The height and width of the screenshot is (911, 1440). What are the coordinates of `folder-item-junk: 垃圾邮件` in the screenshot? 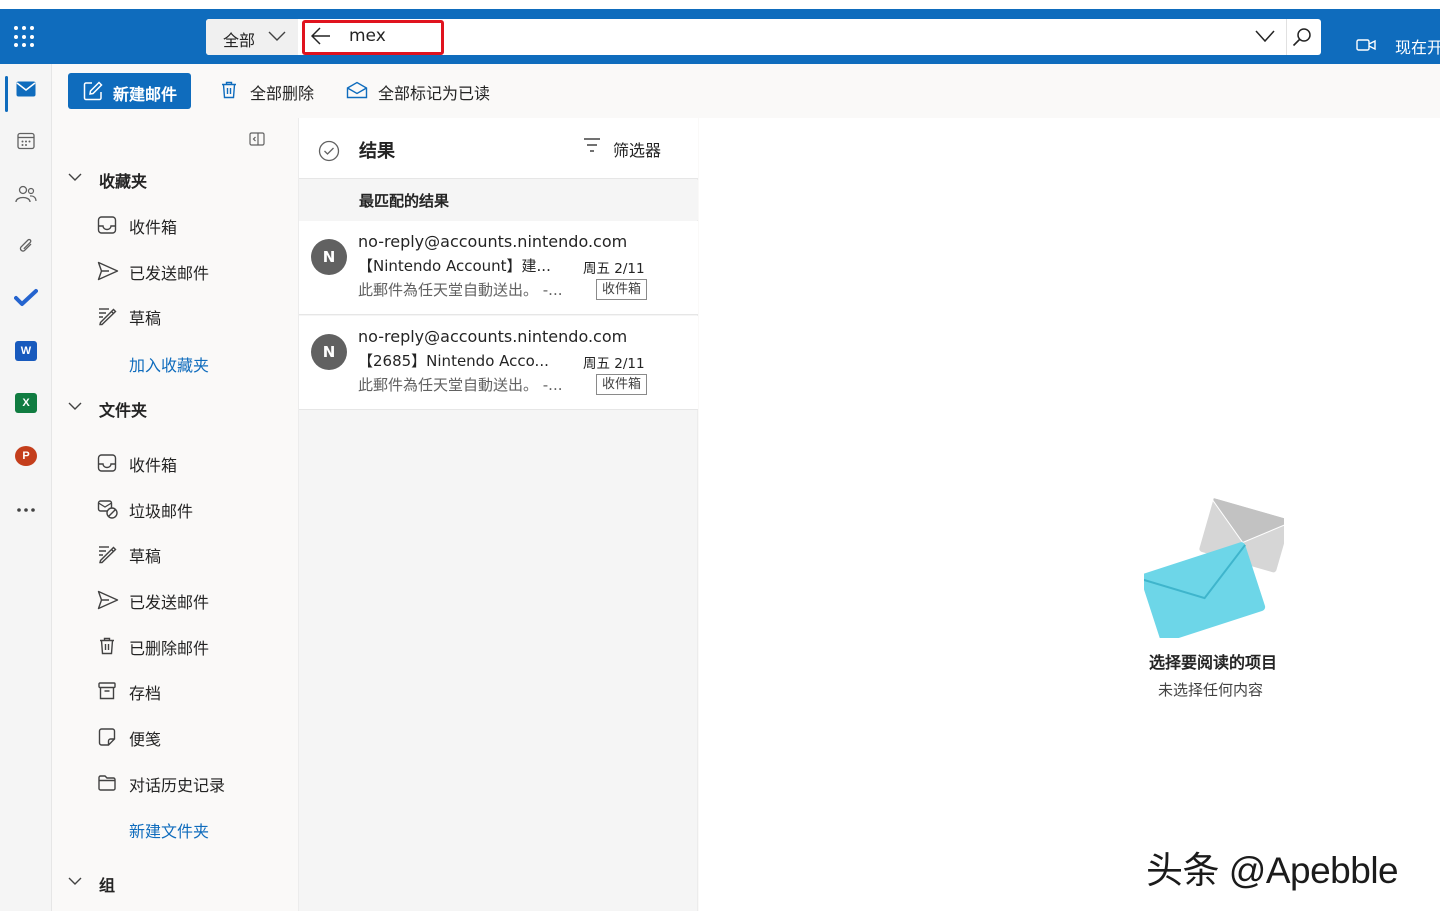 It's located at (187, 509).